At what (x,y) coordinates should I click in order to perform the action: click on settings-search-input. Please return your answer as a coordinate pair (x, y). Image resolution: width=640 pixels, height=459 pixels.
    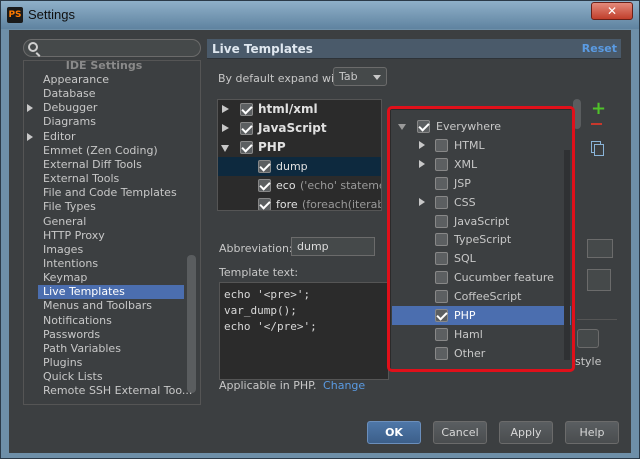
    Looking at the image, I should click on (112, 48).